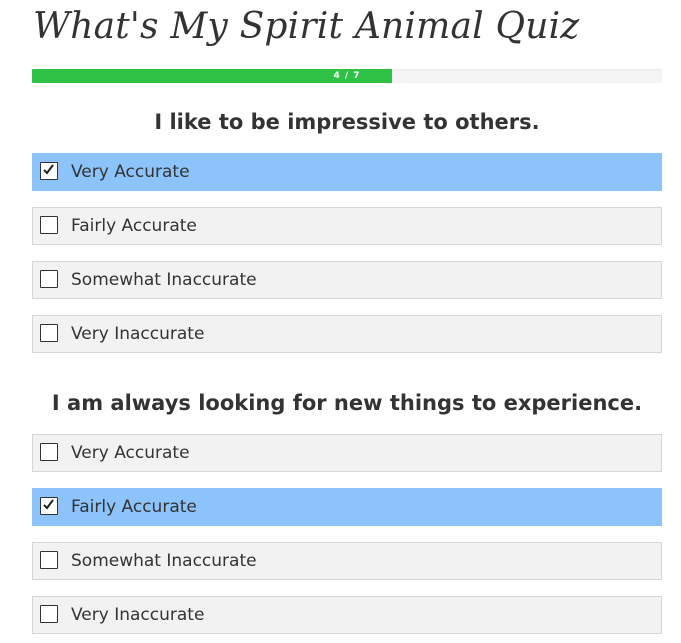  What do you see at coordinates (347, 280) in the screenshot?
I see `question-1-option-somewhat-inaccurate: Somewhat Inaccurate` at bounding box center [347, 280].